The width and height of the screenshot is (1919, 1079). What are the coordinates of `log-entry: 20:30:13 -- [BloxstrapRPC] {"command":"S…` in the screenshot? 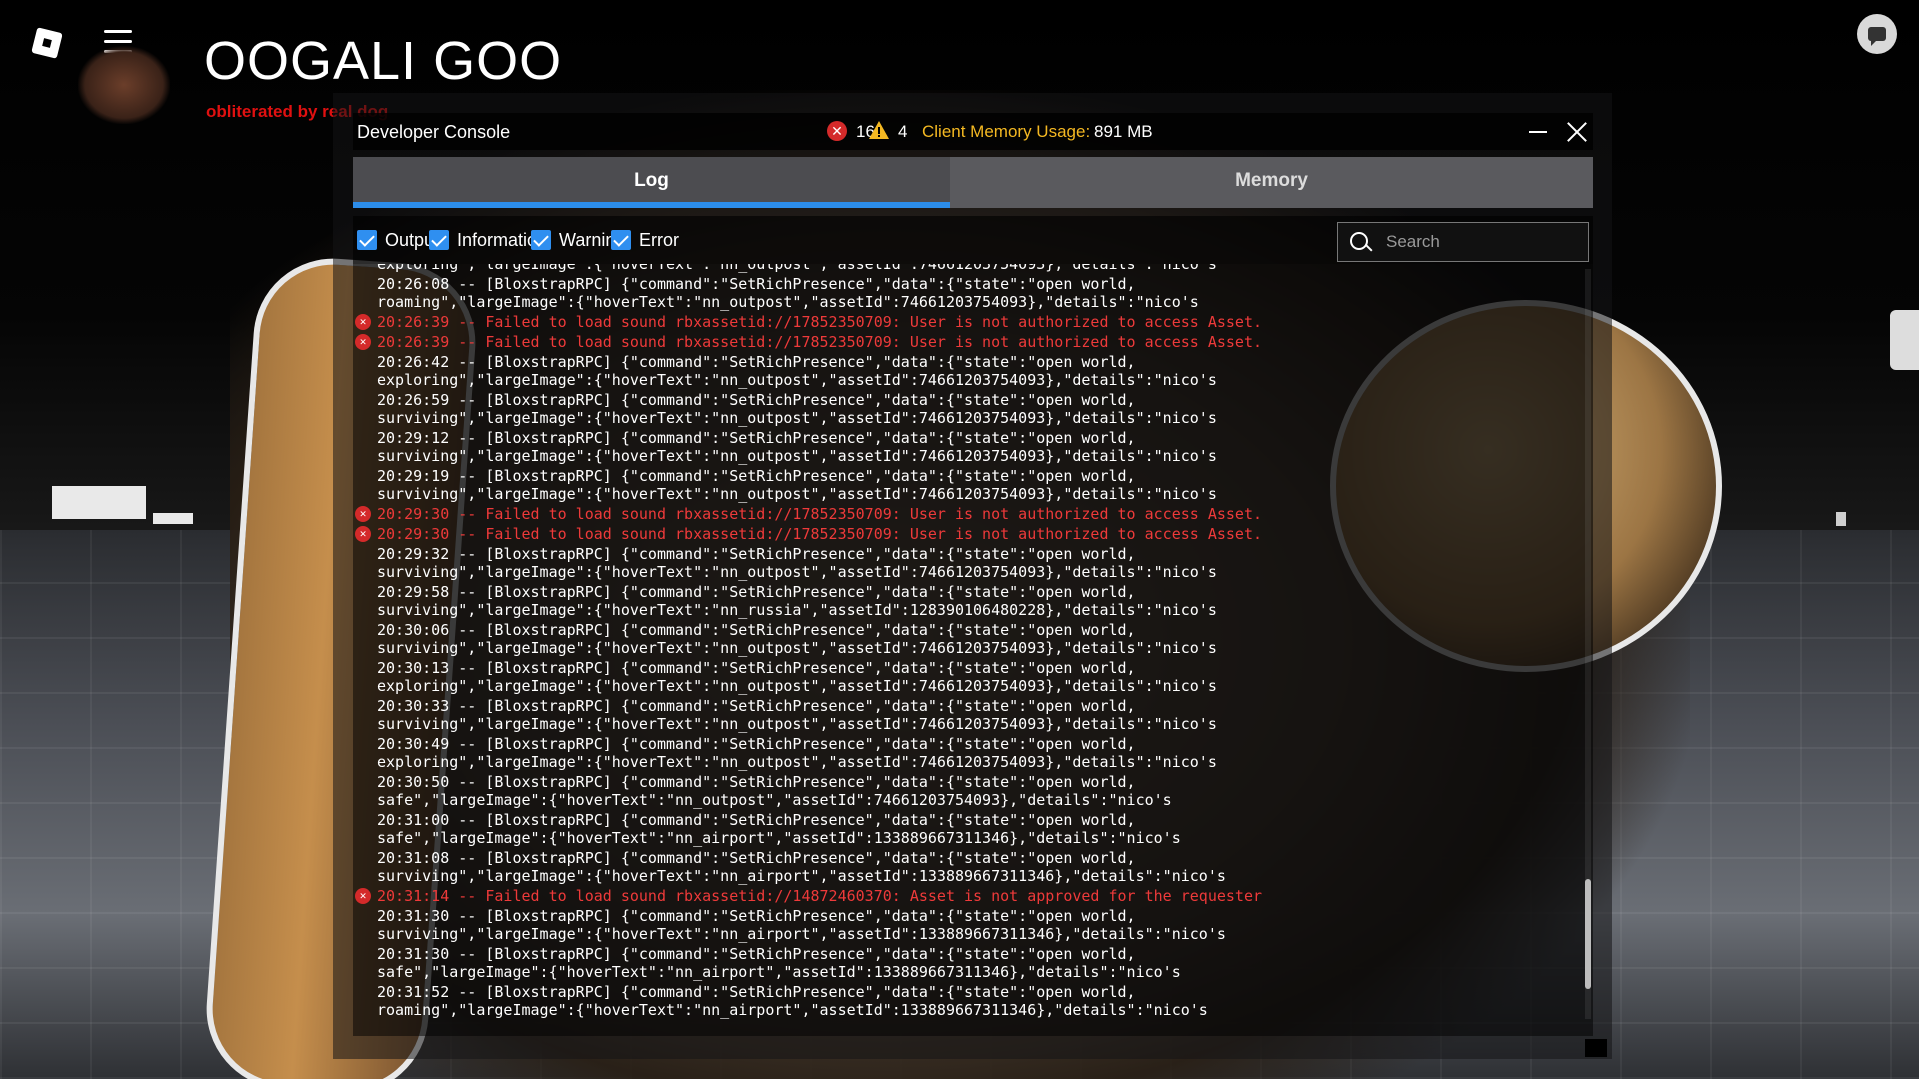 It's located at (960, 677).